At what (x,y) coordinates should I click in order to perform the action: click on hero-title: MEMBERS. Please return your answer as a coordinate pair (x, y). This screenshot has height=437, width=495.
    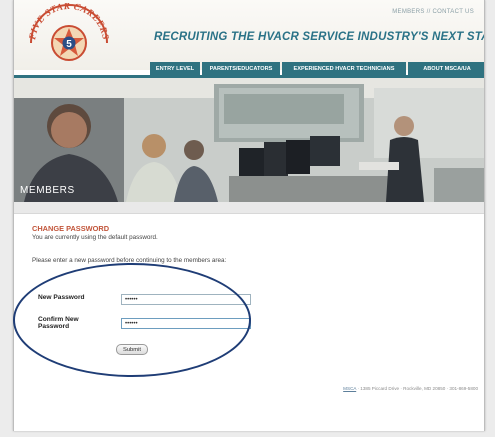
    Looking at the image, I should click on (47, 190).